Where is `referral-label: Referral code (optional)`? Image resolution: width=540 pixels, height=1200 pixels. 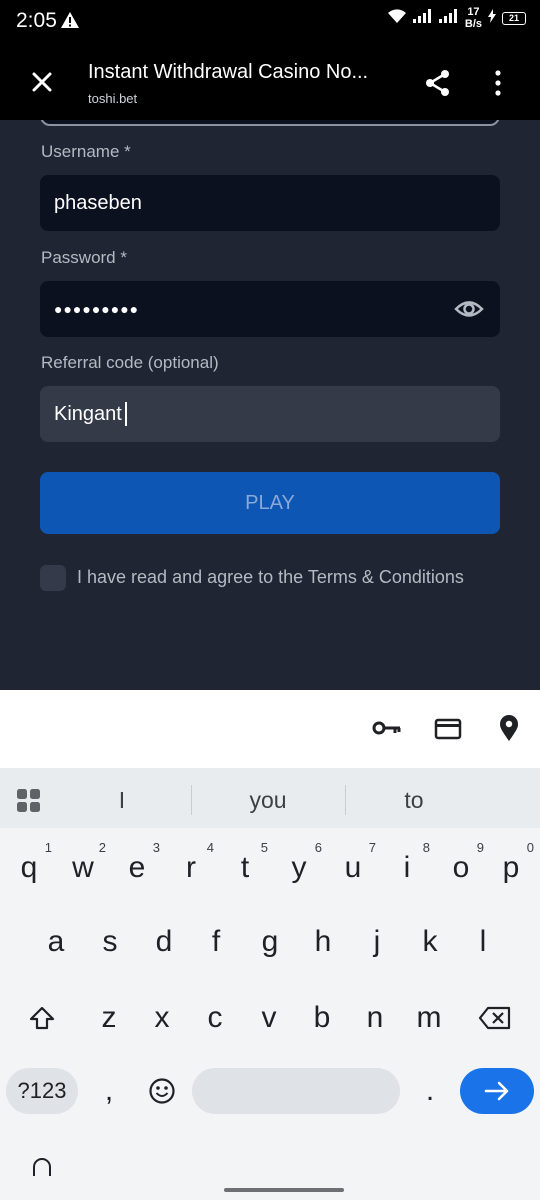
referral-label: Referral code (optional) is located at coordinates (130, 362).